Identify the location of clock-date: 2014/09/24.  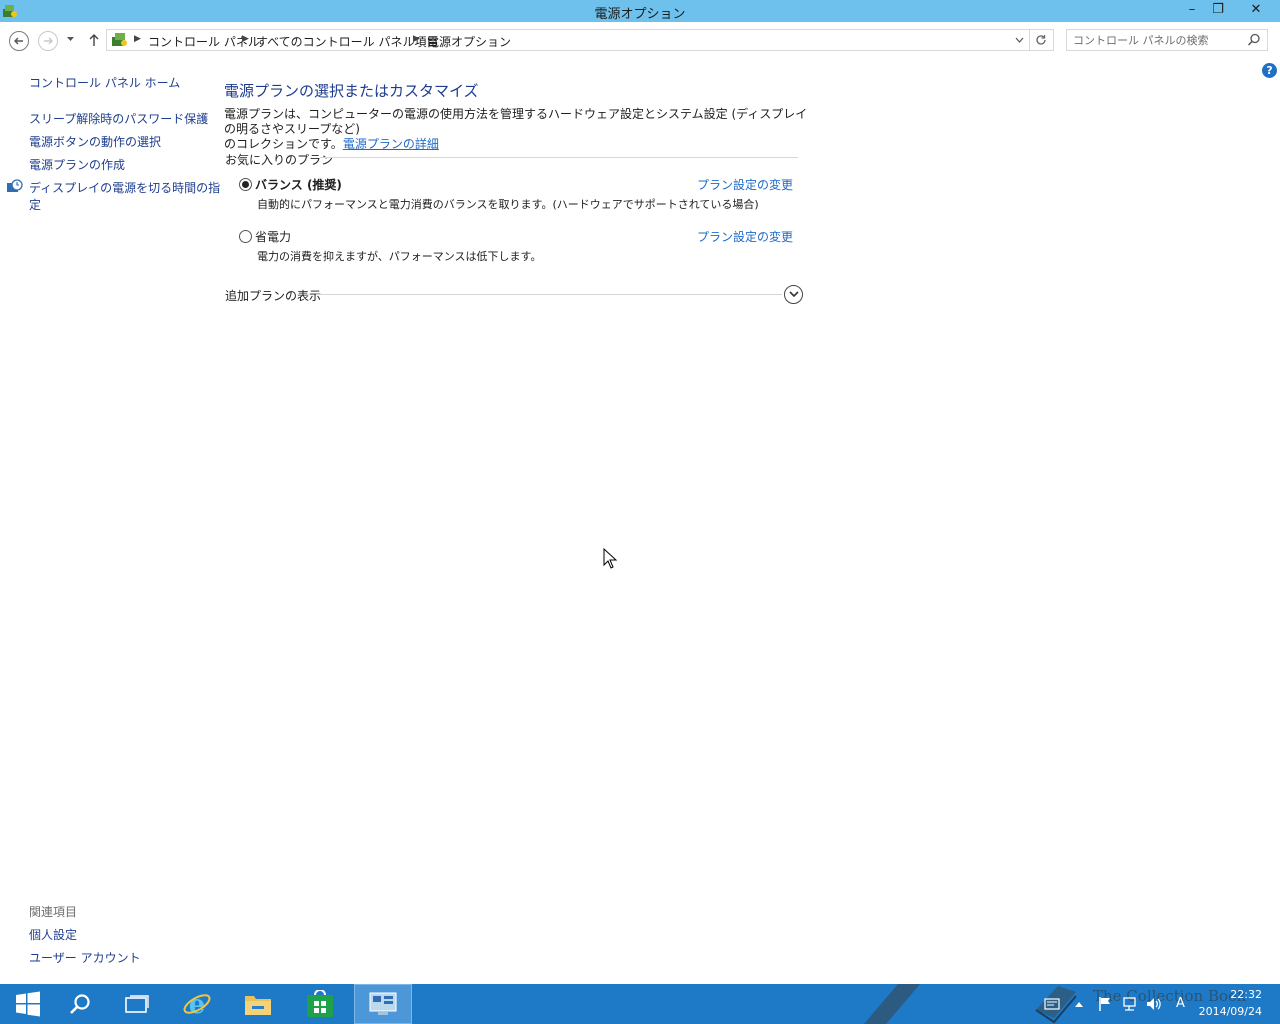
(1229, 1011).